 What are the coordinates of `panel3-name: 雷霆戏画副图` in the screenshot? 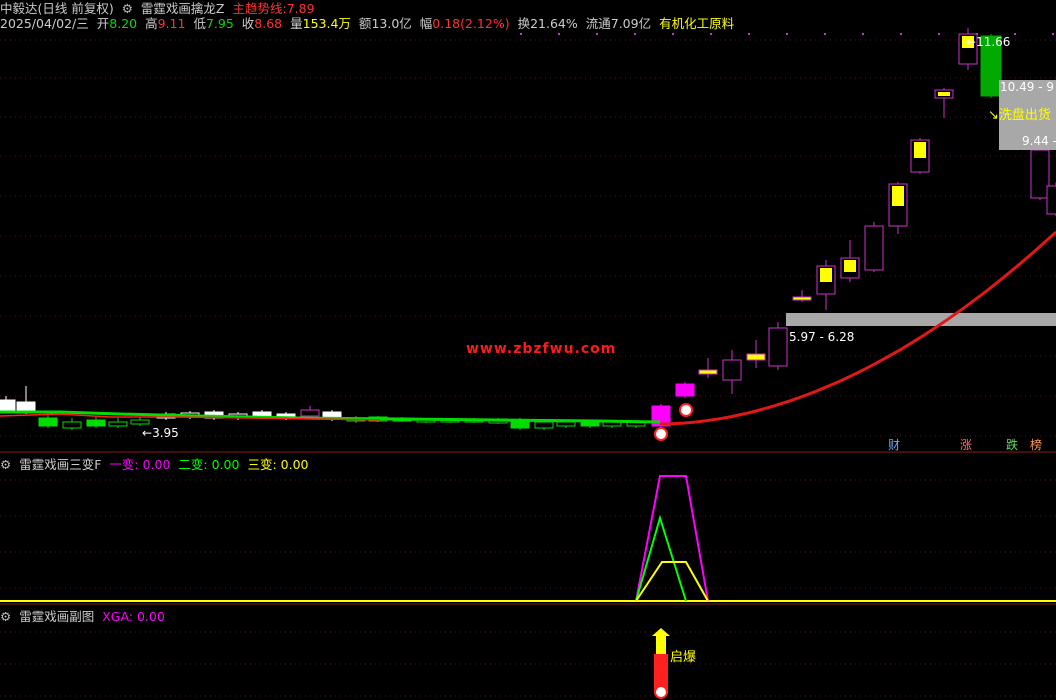 It's located at (56, 616).